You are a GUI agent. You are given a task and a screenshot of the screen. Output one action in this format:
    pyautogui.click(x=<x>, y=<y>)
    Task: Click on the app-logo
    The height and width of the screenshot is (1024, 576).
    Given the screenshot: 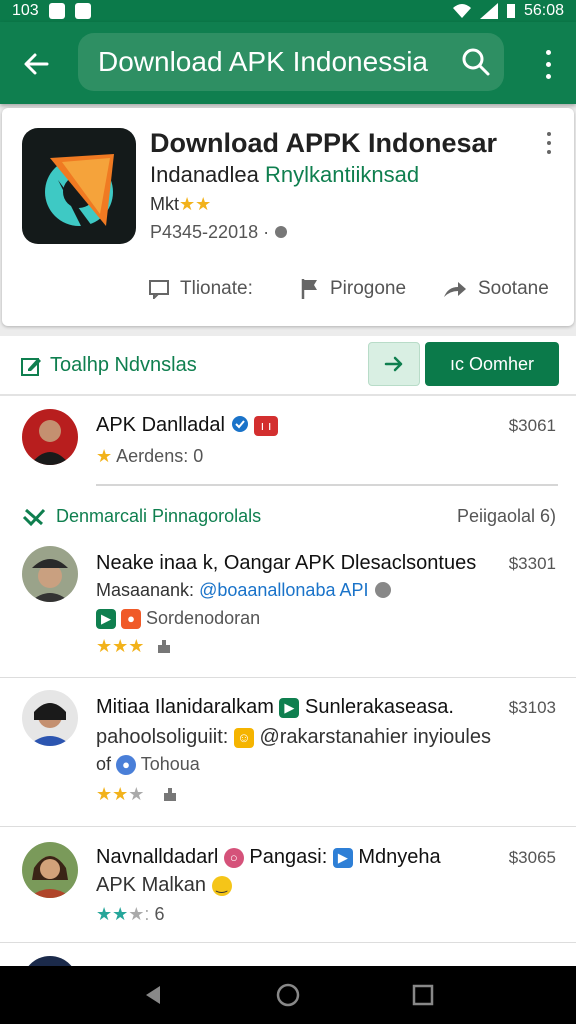 What is the action you would take?
    pyautogui.click(x=79, y=186)
    